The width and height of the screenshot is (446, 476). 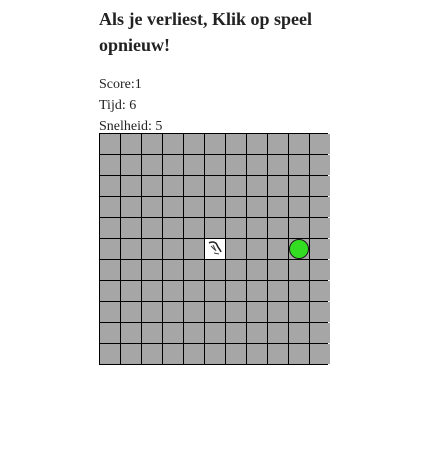 I want to click on snake-head-icon, so click(x=215, y=248).